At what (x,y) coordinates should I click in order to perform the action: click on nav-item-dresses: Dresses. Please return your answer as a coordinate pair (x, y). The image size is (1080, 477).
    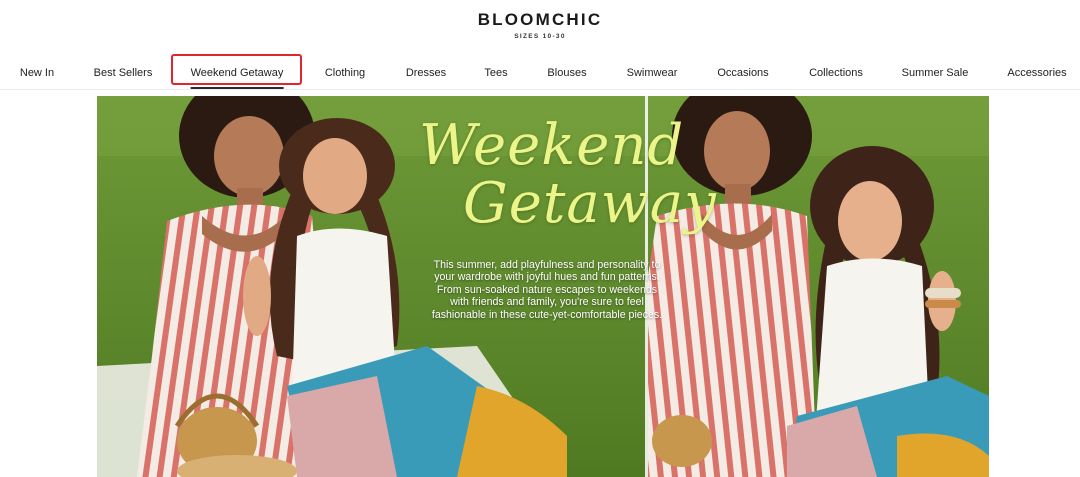
    Looking at the image, I should click on (426, 74).